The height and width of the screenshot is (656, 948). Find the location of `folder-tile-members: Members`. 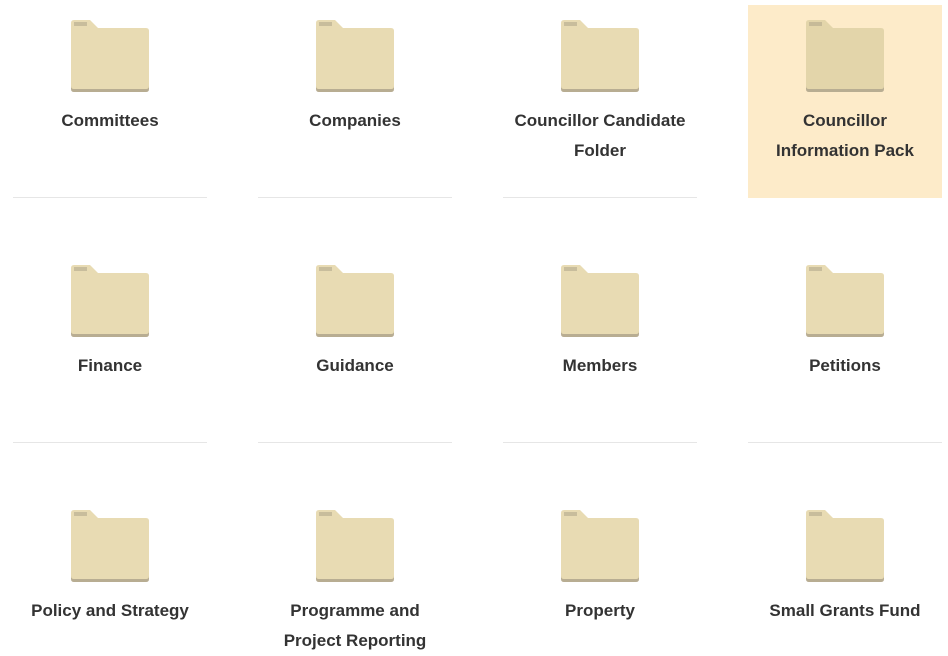

folder-tile-members: Members is located at coordinates (600, 346).